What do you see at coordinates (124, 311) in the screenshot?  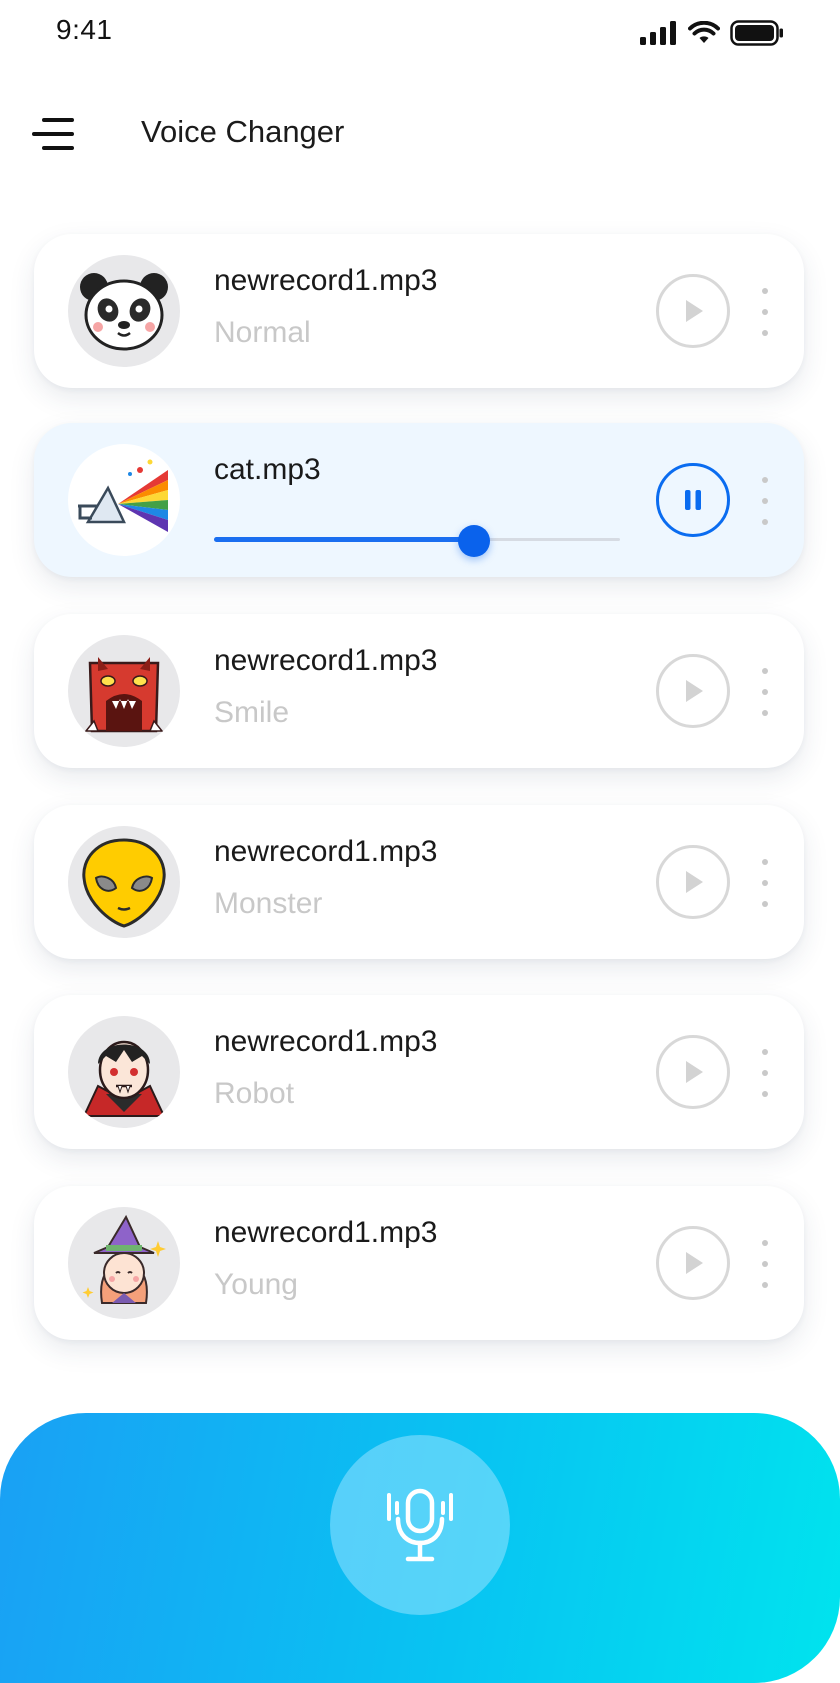 I see `panda-icon` at bounding box center [124, 311].